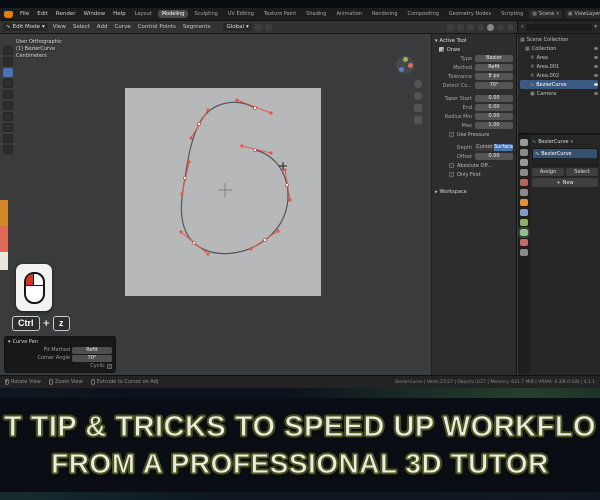  I want to click on axis-y-icon, so click(405, 59).